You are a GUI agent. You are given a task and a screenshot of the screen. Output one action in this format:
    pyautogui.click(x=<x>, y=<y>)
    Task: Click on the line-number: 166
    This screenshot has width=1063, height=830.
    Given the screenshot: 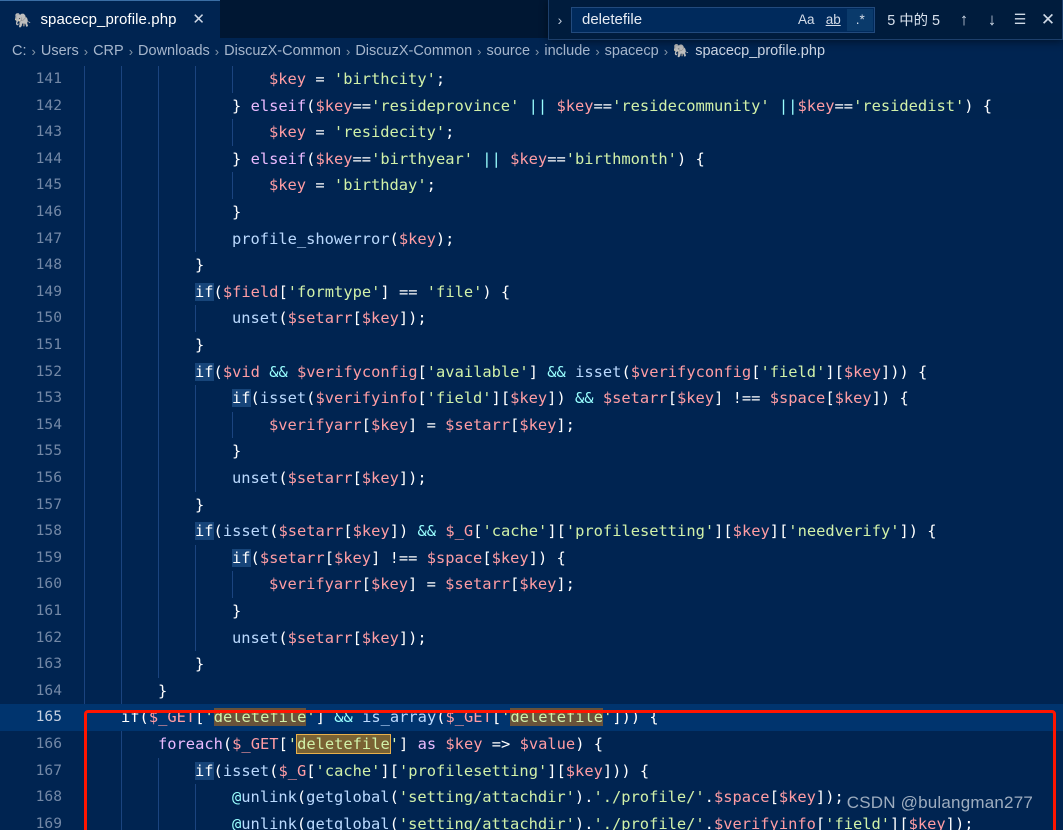 What is the action you would take?
    pyautogui.click(x=48, y=743)
    